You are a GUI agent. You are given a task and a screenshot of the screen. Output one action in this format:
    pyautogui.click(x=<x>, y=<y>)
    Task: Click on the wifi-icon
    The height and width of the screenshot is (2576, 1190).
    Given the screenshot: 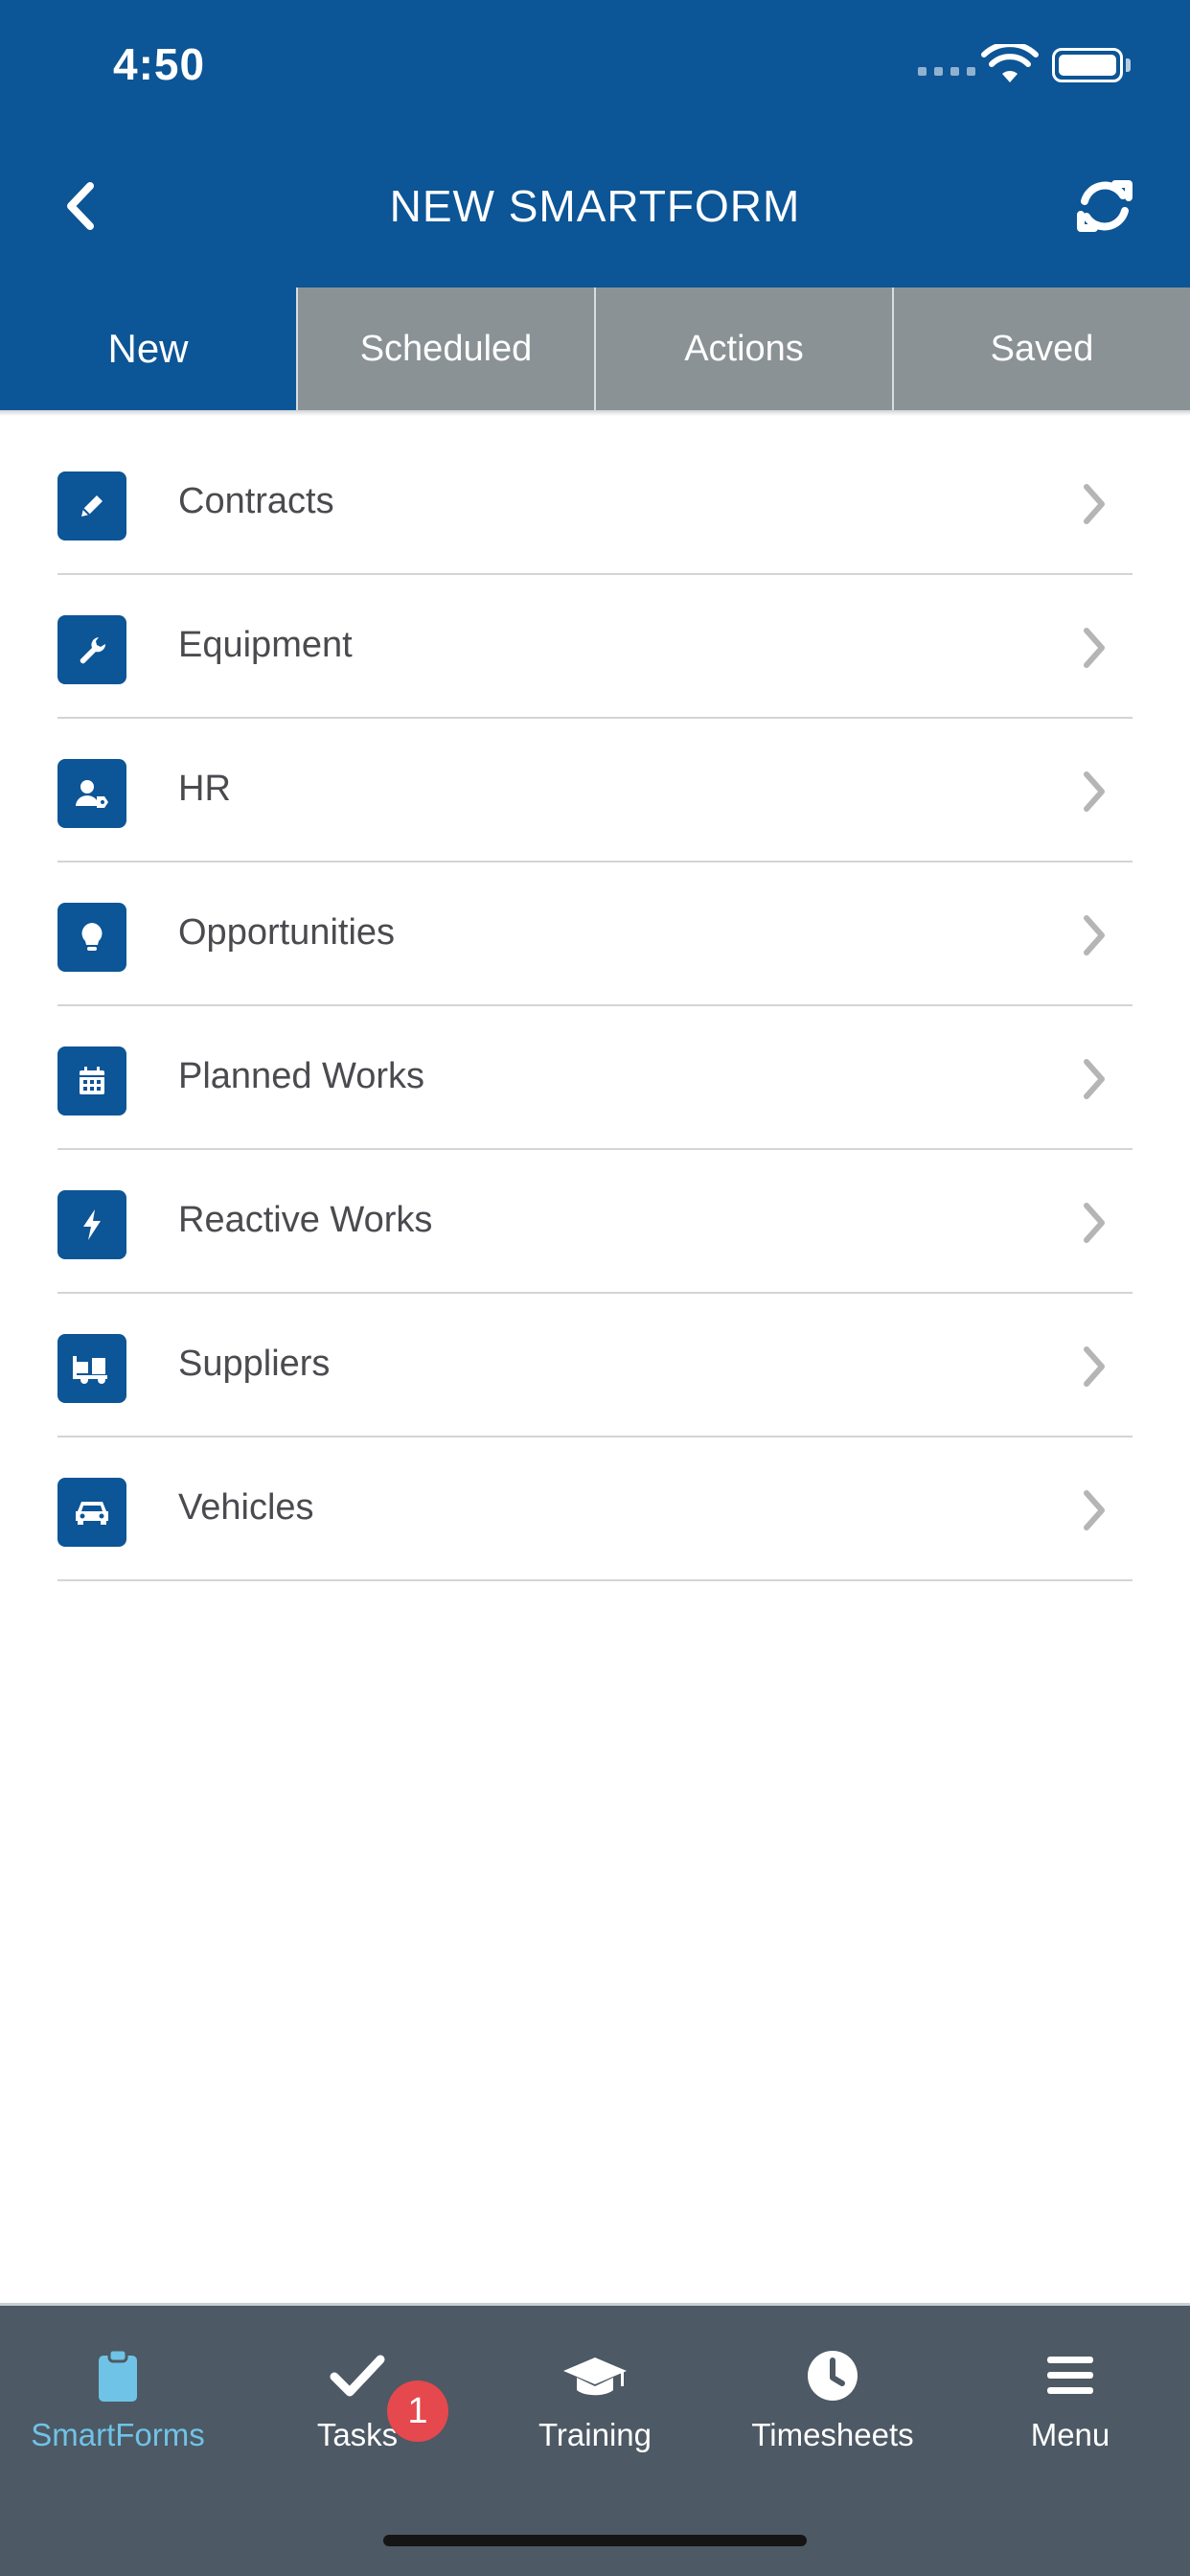 What is the action you would take?
    pyautogui.click(x=1010, y=63)
    